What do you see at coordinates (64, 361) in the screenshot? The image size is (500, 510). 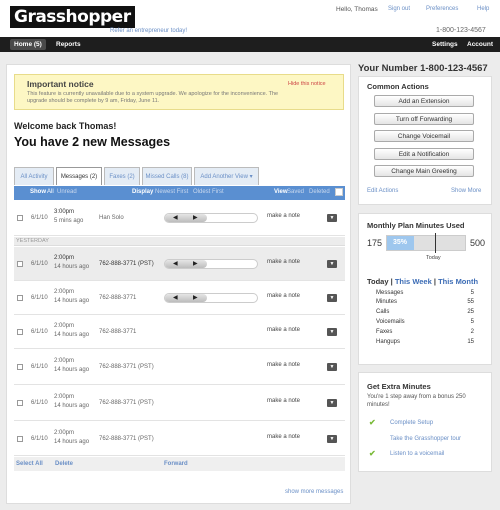 I see `message-time: 2:00pm` at bounding box center [64, 361].